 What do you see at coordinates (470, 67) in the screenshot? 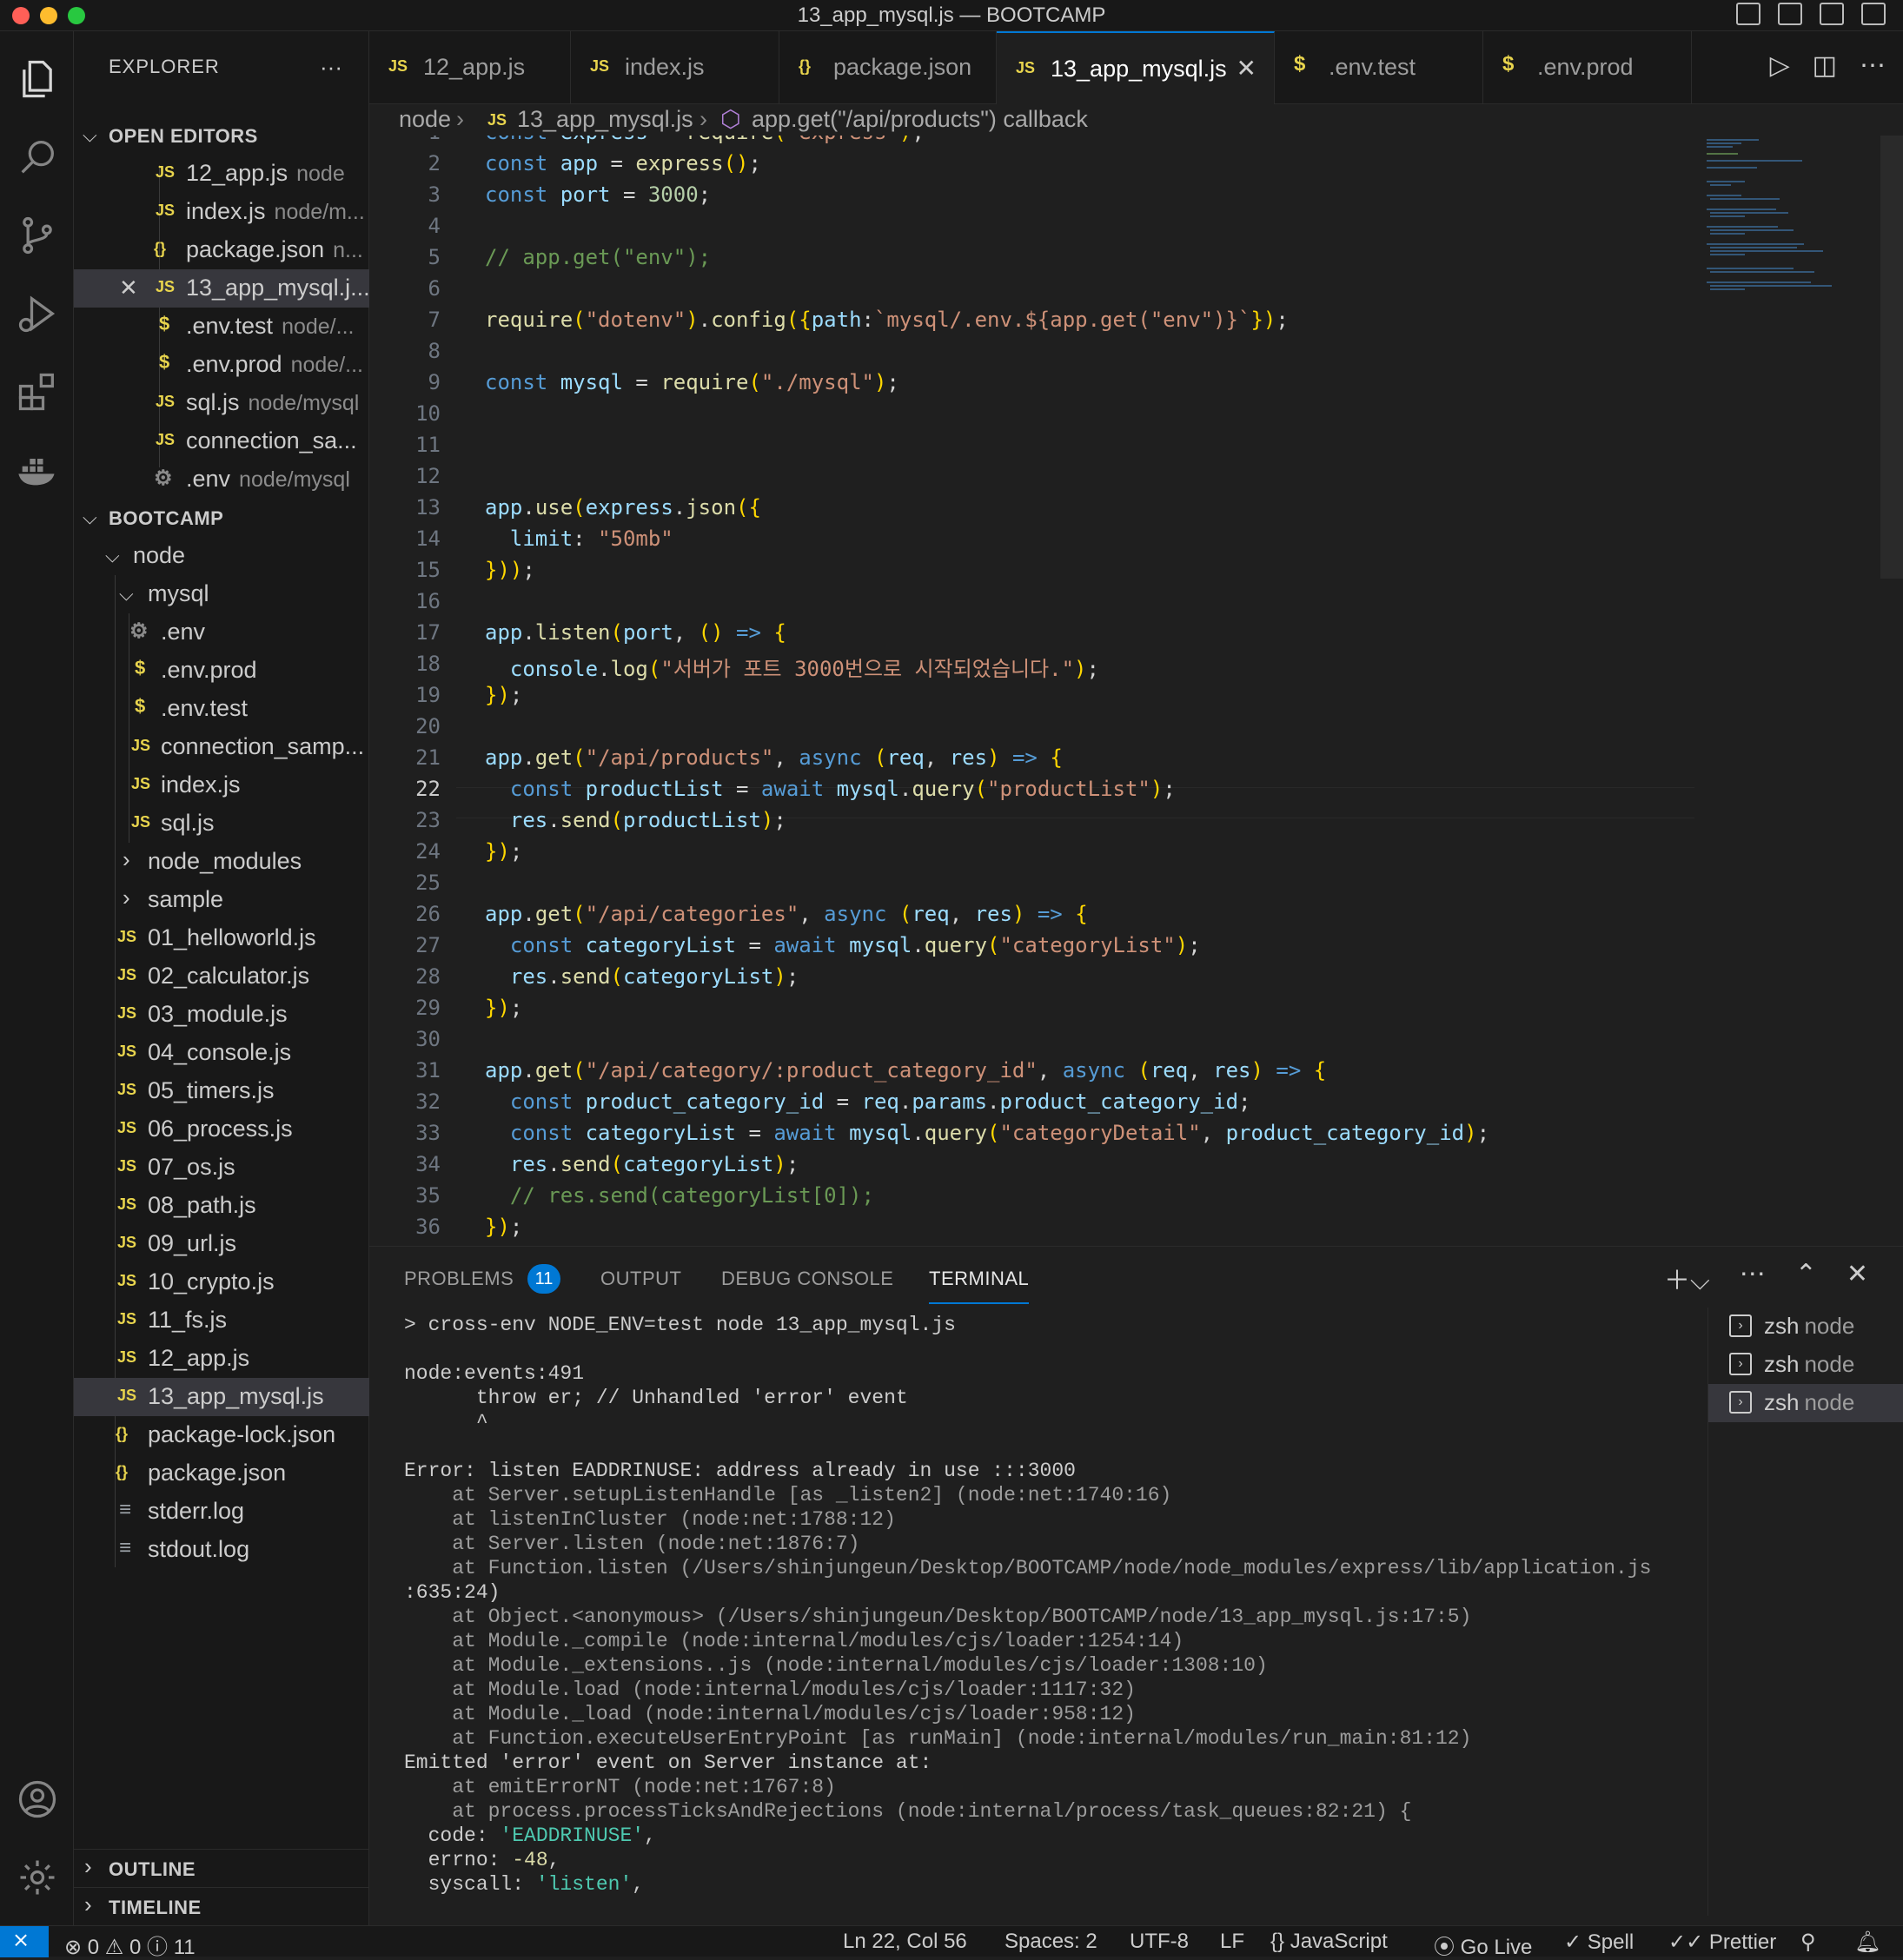
I see `tab-12-app: JS 12_app.js` at bounding box center [470, 67].